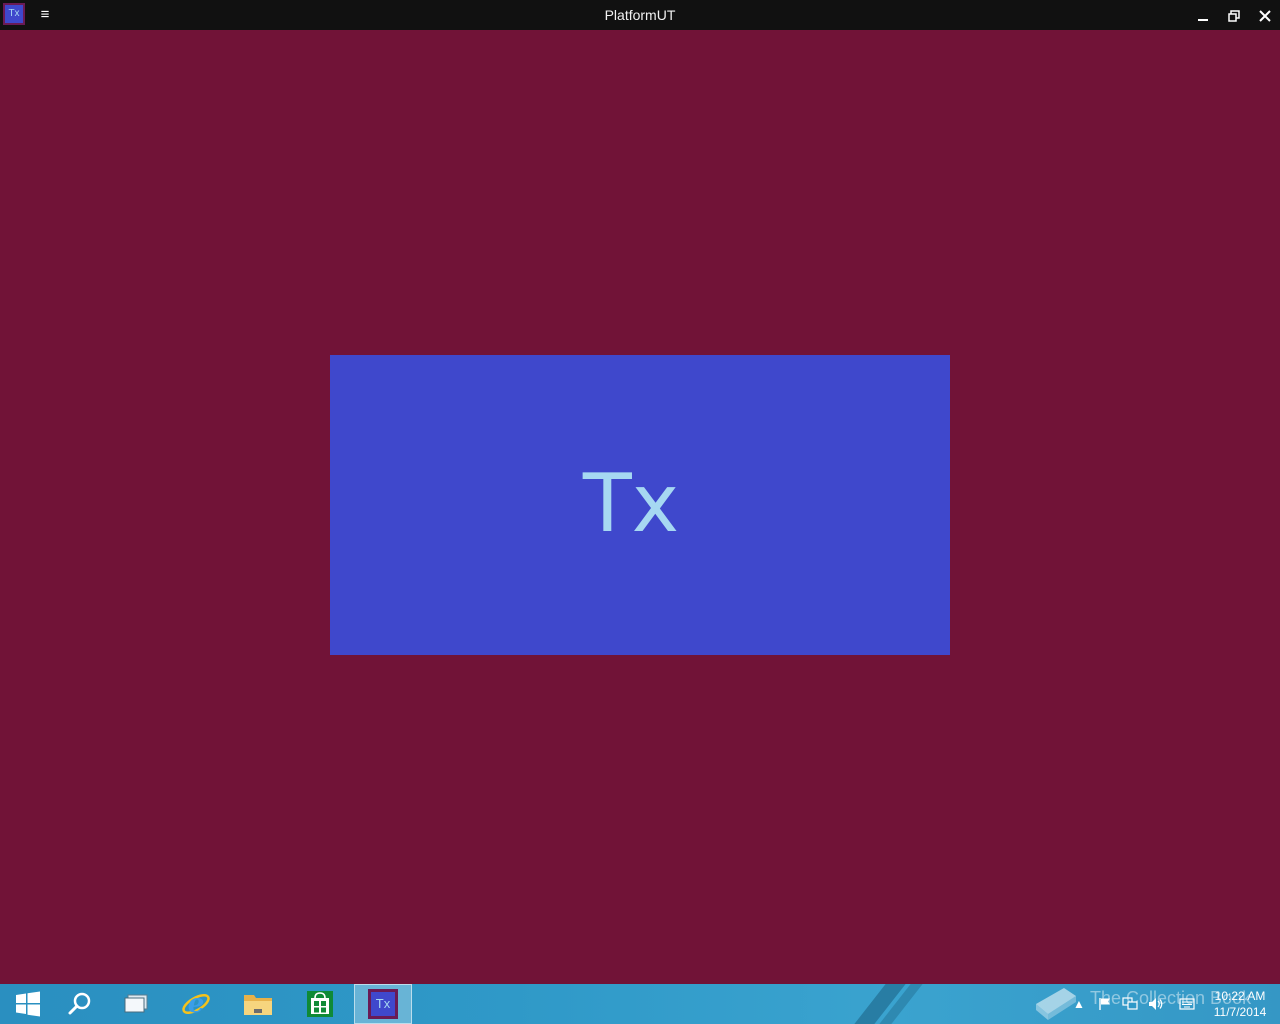 The height and width of the screenshot is (1024, 1280). Describe the element at coordinates (1079, 1004) in the screenshot. I see `show-hidden-icons-icon: ▲` at that location.